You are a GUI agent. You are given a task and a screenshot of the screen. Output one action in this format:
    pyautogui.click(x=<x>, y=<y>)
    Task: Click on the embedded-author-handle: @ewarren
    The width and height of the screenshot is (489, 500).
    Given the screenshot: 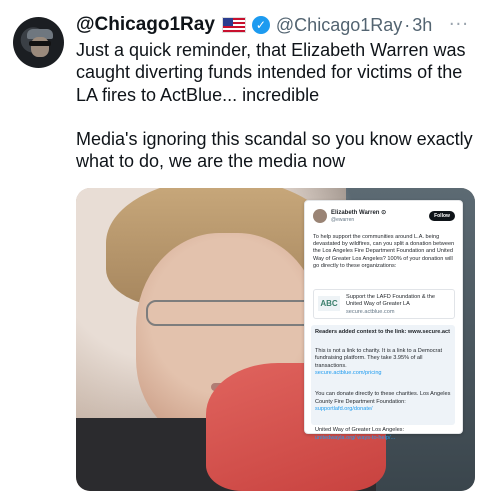 What is the action you would take?
    pyautogui.click(x=343, y=220)
    